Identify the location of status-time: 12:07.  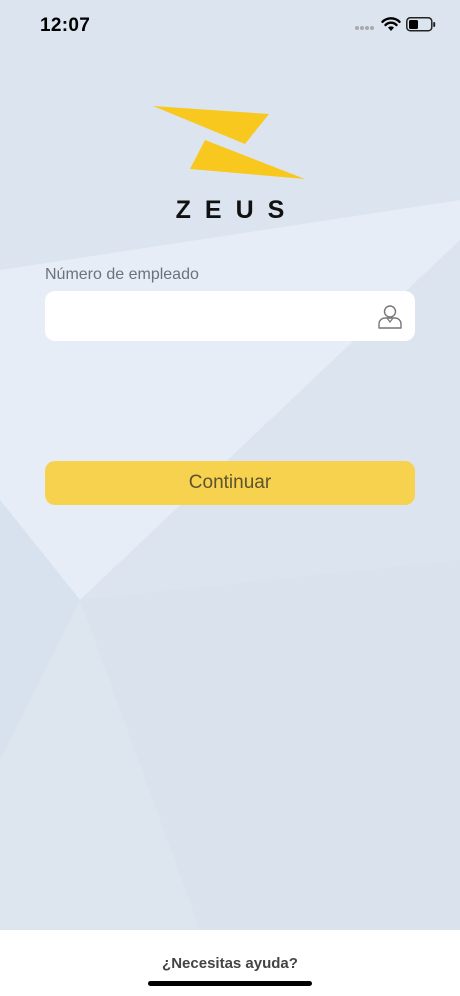
(65, 25).